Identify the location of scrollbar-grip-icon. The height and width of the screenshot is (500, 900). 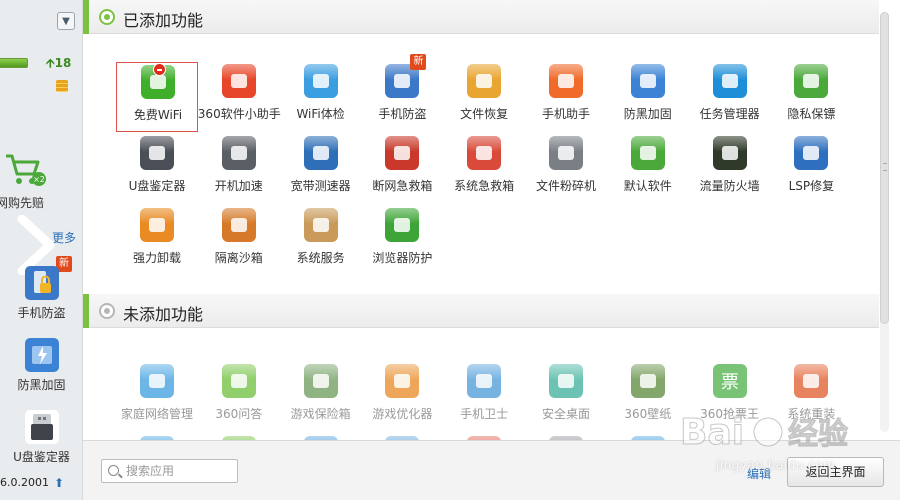
(885, 167).